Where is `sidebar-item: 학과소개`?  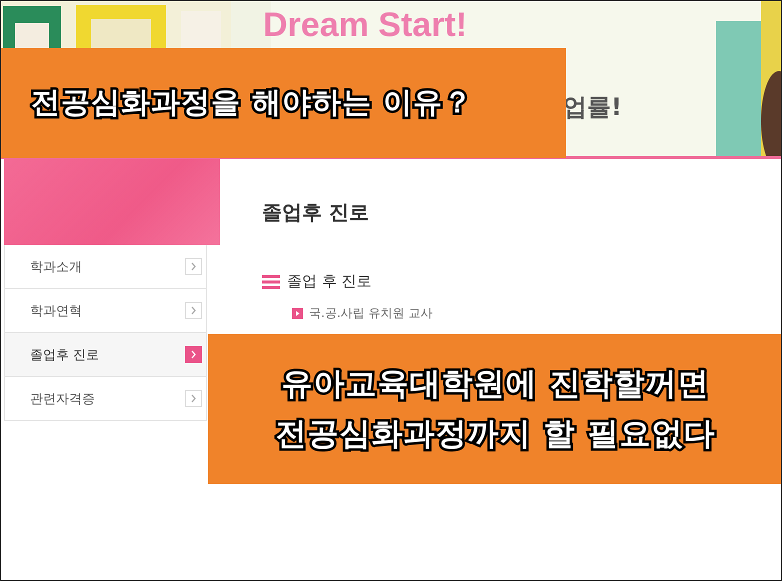 sidebar-item: 학과소개 is located at coordinates (105, 267).